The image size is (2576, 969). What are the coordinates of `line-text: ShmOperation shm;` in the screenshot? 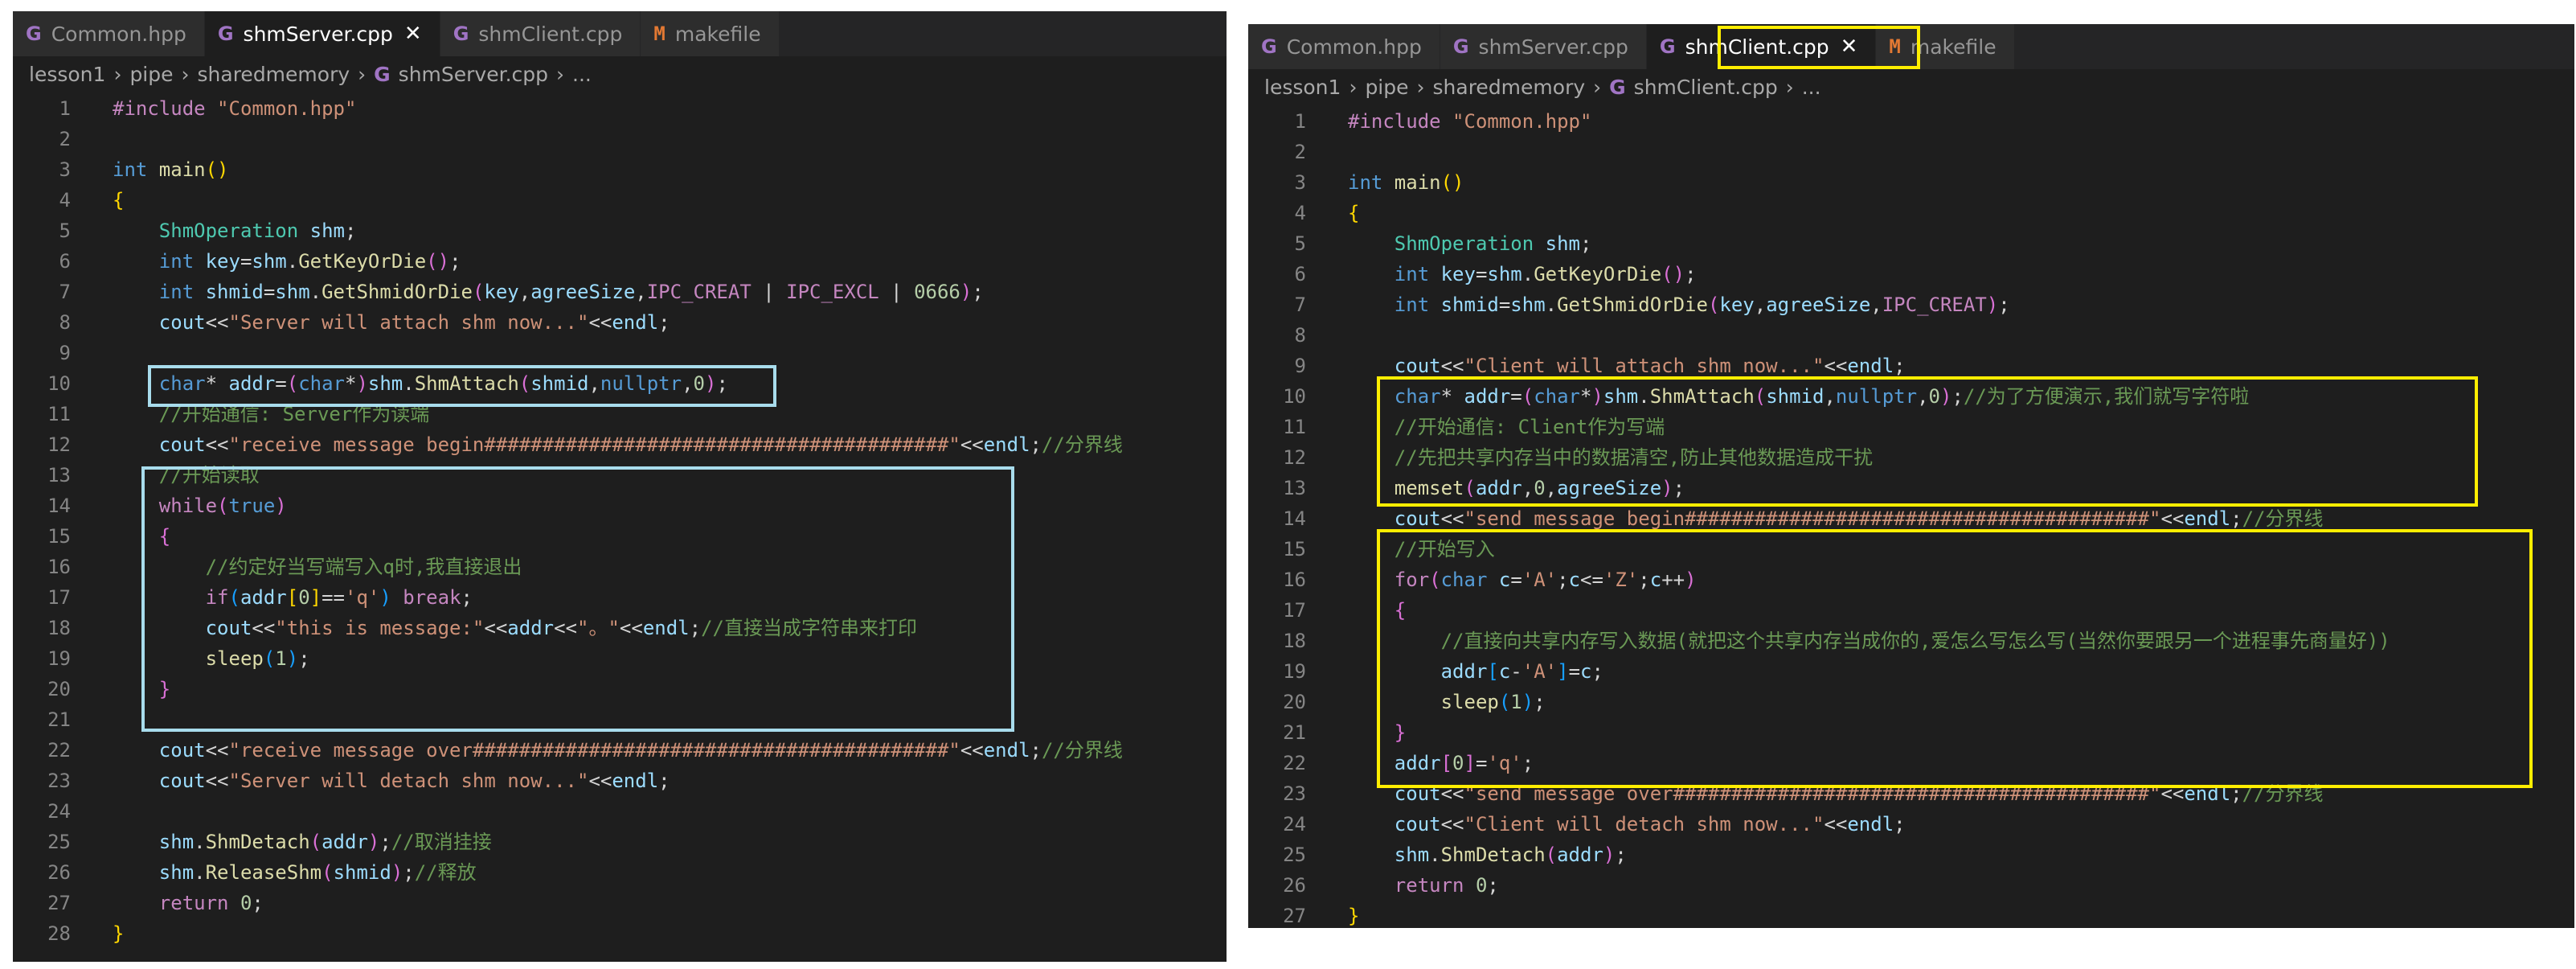 It's located at (214, 231).